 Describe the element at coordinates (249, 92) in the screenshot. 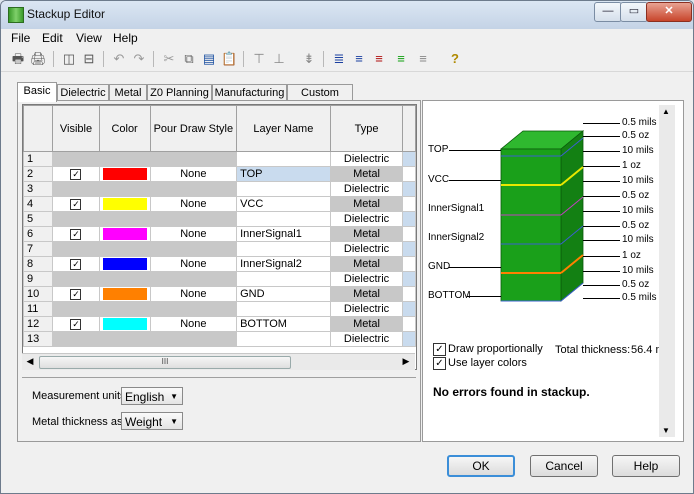

I see `tab-manufacturing: Manufacturing` at that location.